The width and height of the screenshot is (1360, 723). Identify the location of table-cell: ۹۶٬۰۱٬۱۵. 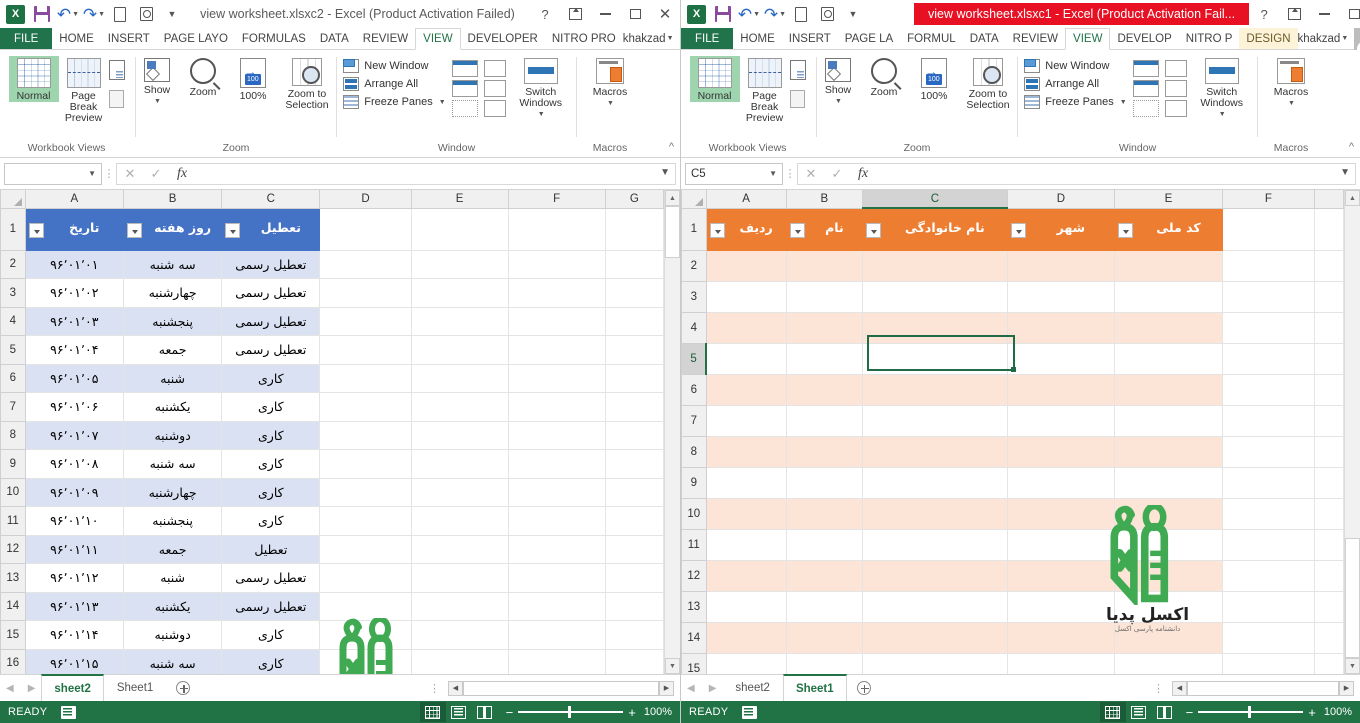
(74, 661).